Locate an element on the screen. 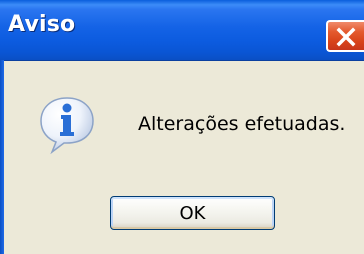 The height and width of the screenshot is (254, 364). close-button is located at coordinates (345, 36).